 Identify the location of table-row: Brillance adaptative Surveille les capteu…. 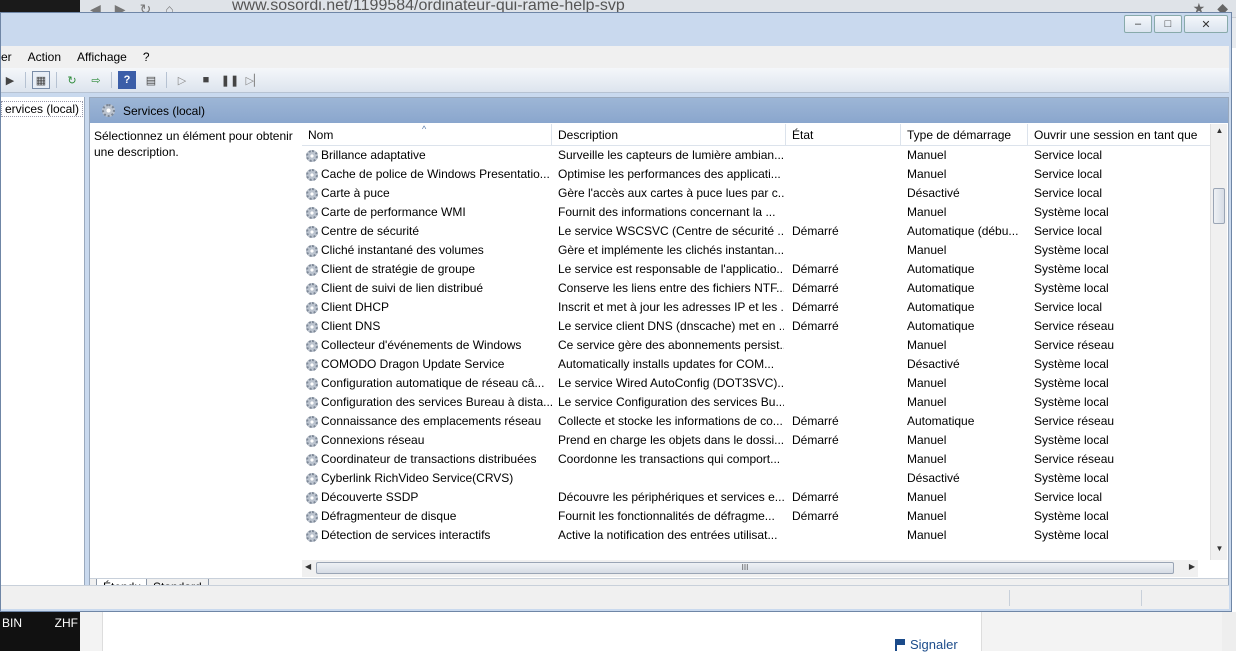
(756, 155).